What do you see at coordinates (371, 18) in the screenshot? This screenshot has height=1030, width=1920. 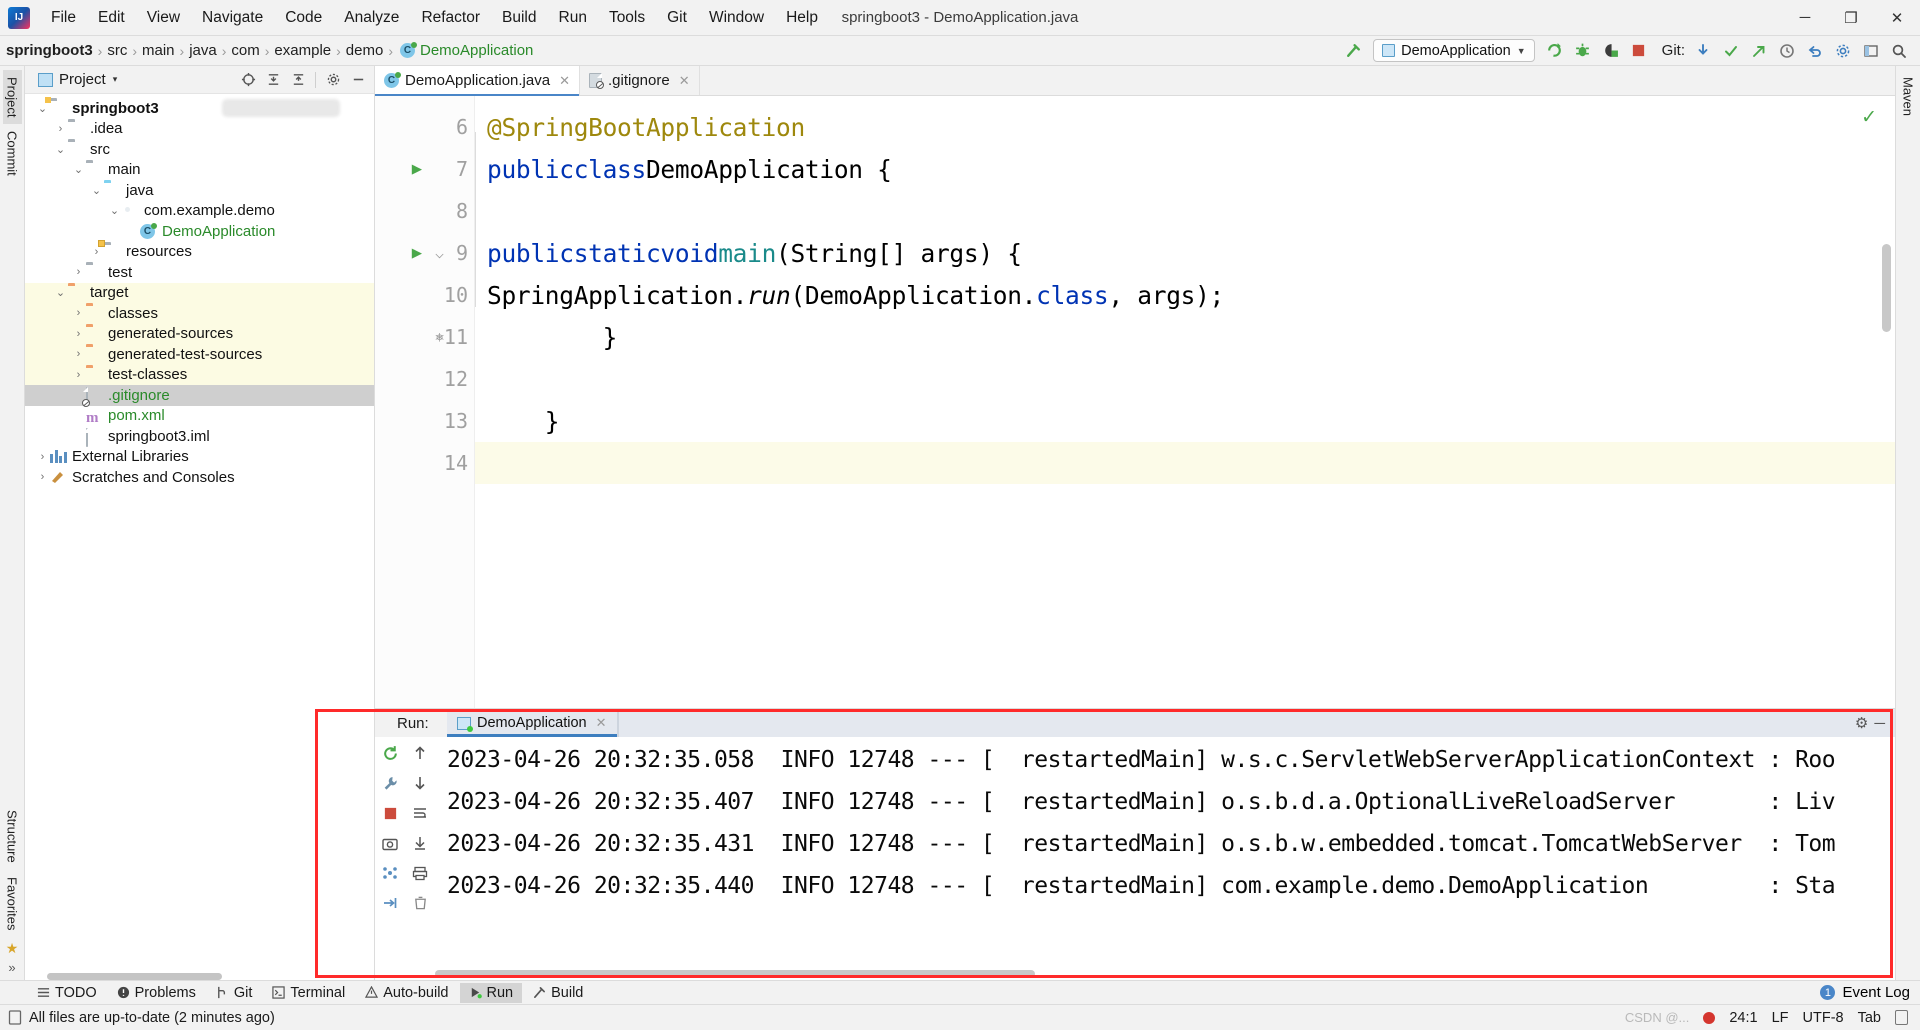 I see `menu-analyze: Analyze` at bounding box center [371, 18].